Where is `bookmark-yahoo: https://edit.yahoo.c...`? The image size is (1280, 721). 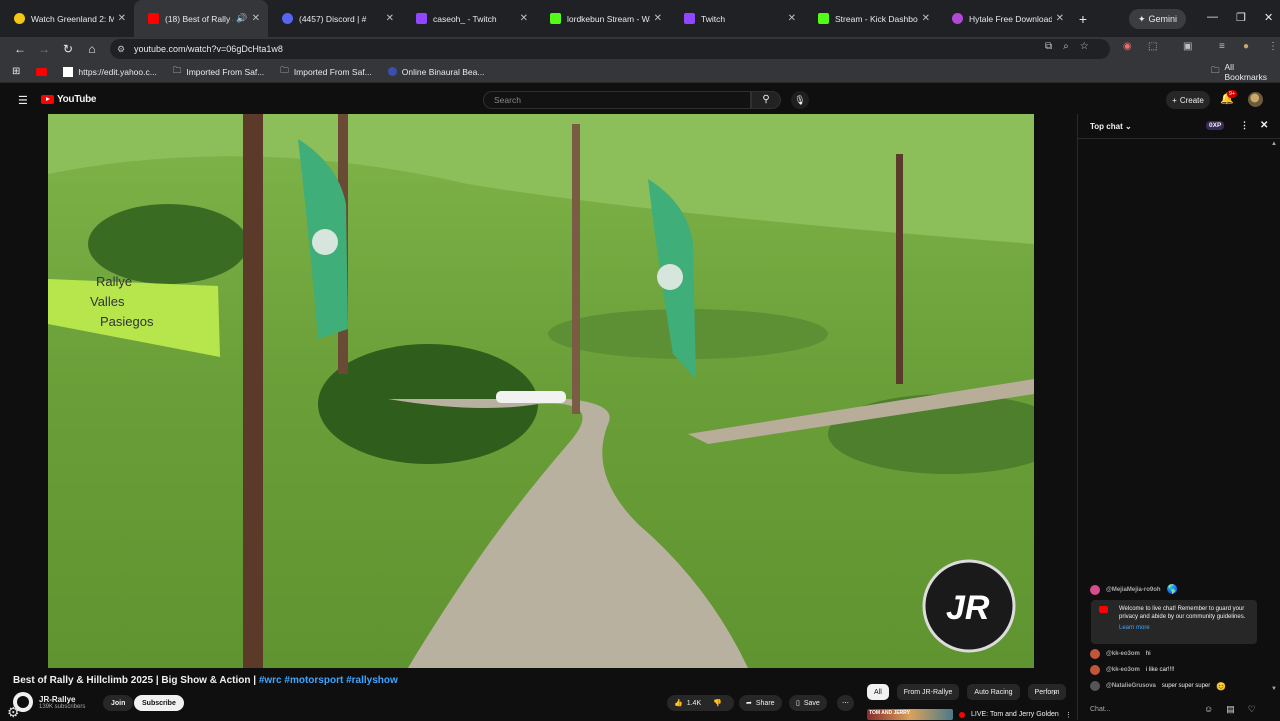 bookmark-yahoo: https://edit.yahoo.c... is located at coordinates (110, 71).